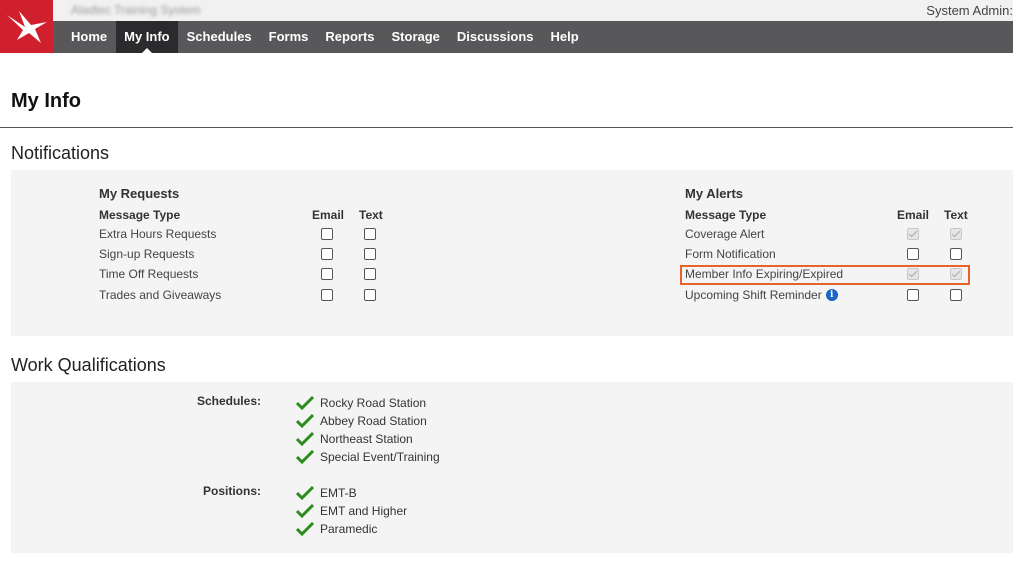  Describe the element at coordinates (730, 254) in the screenshot. I see `alert-label-form-notification: Form Notification` at that location.